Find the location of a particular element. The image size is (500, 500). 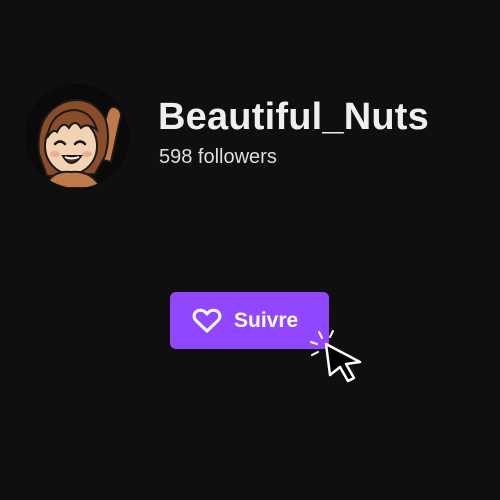

avatar is located at coordinates (77, 136).